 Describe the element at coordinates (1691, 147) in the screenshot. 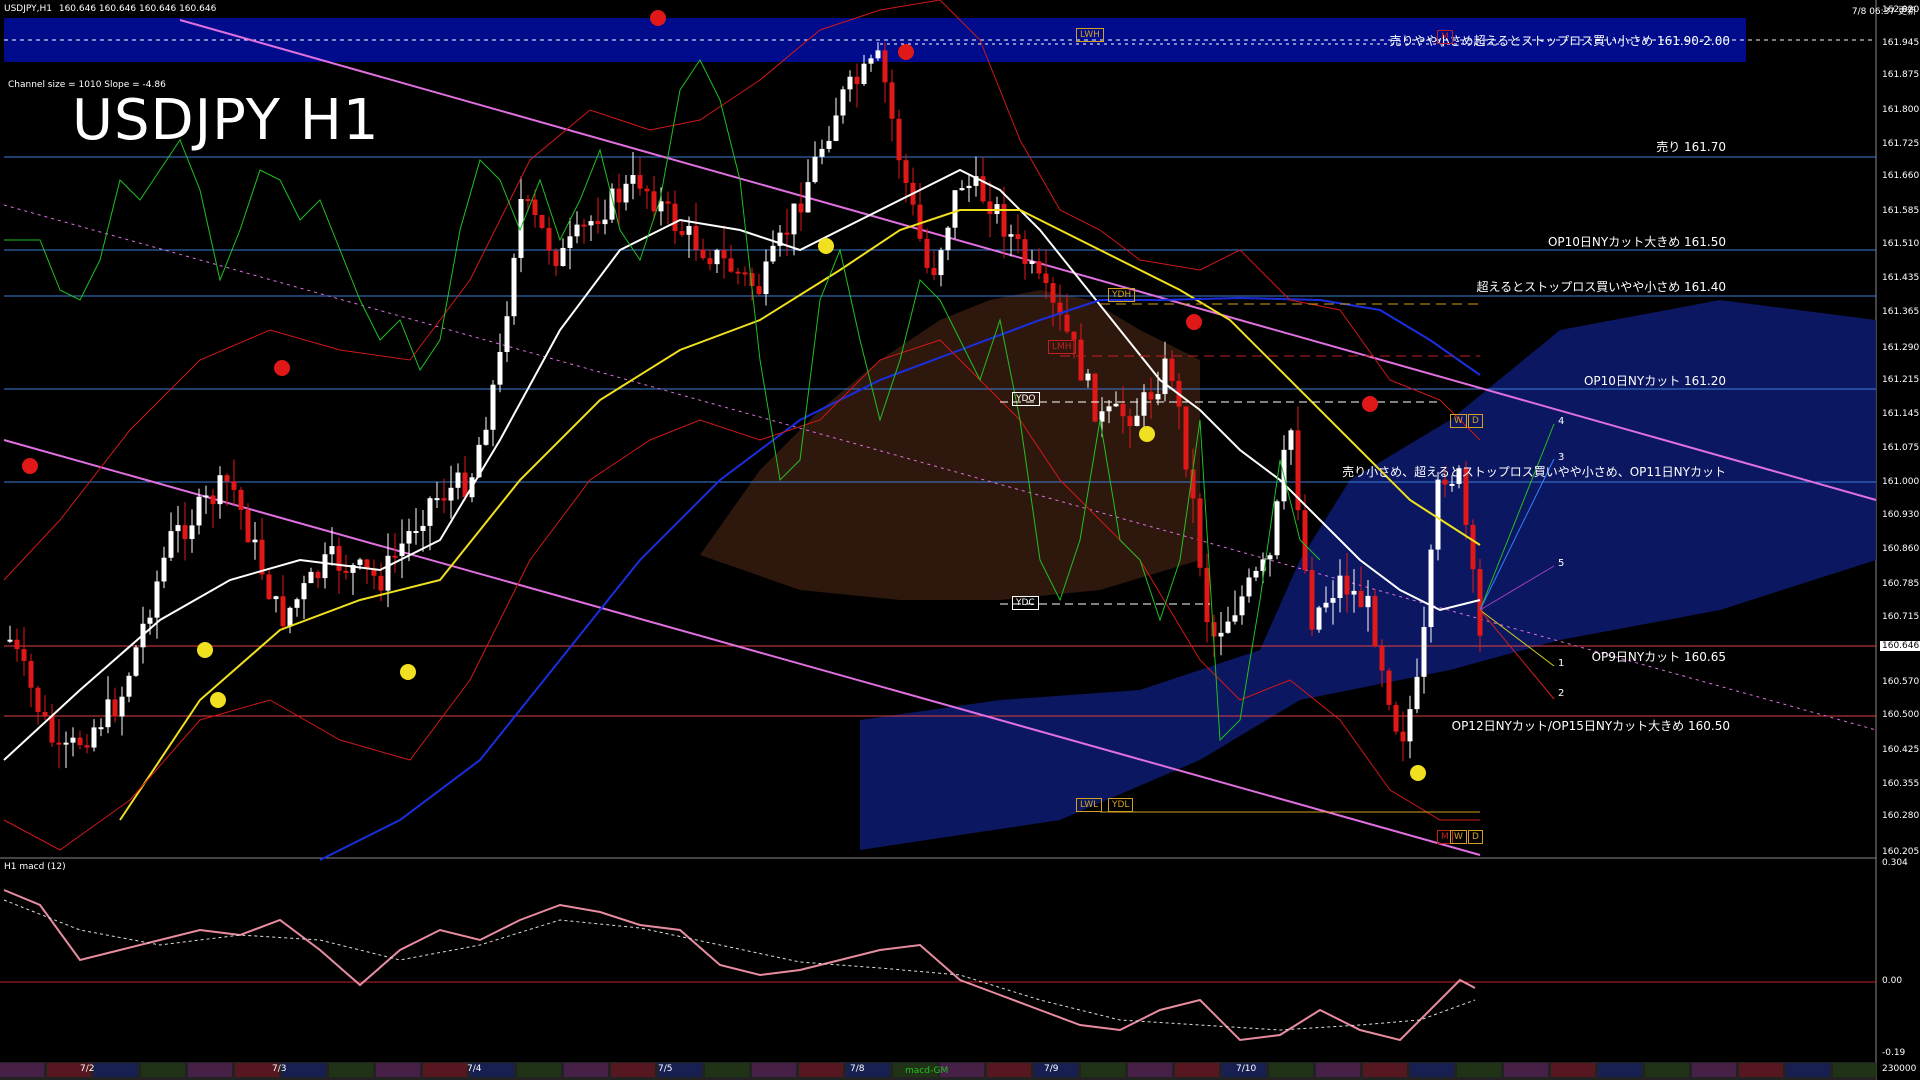

I see `level-label-1: 売り 161.70` at that location.